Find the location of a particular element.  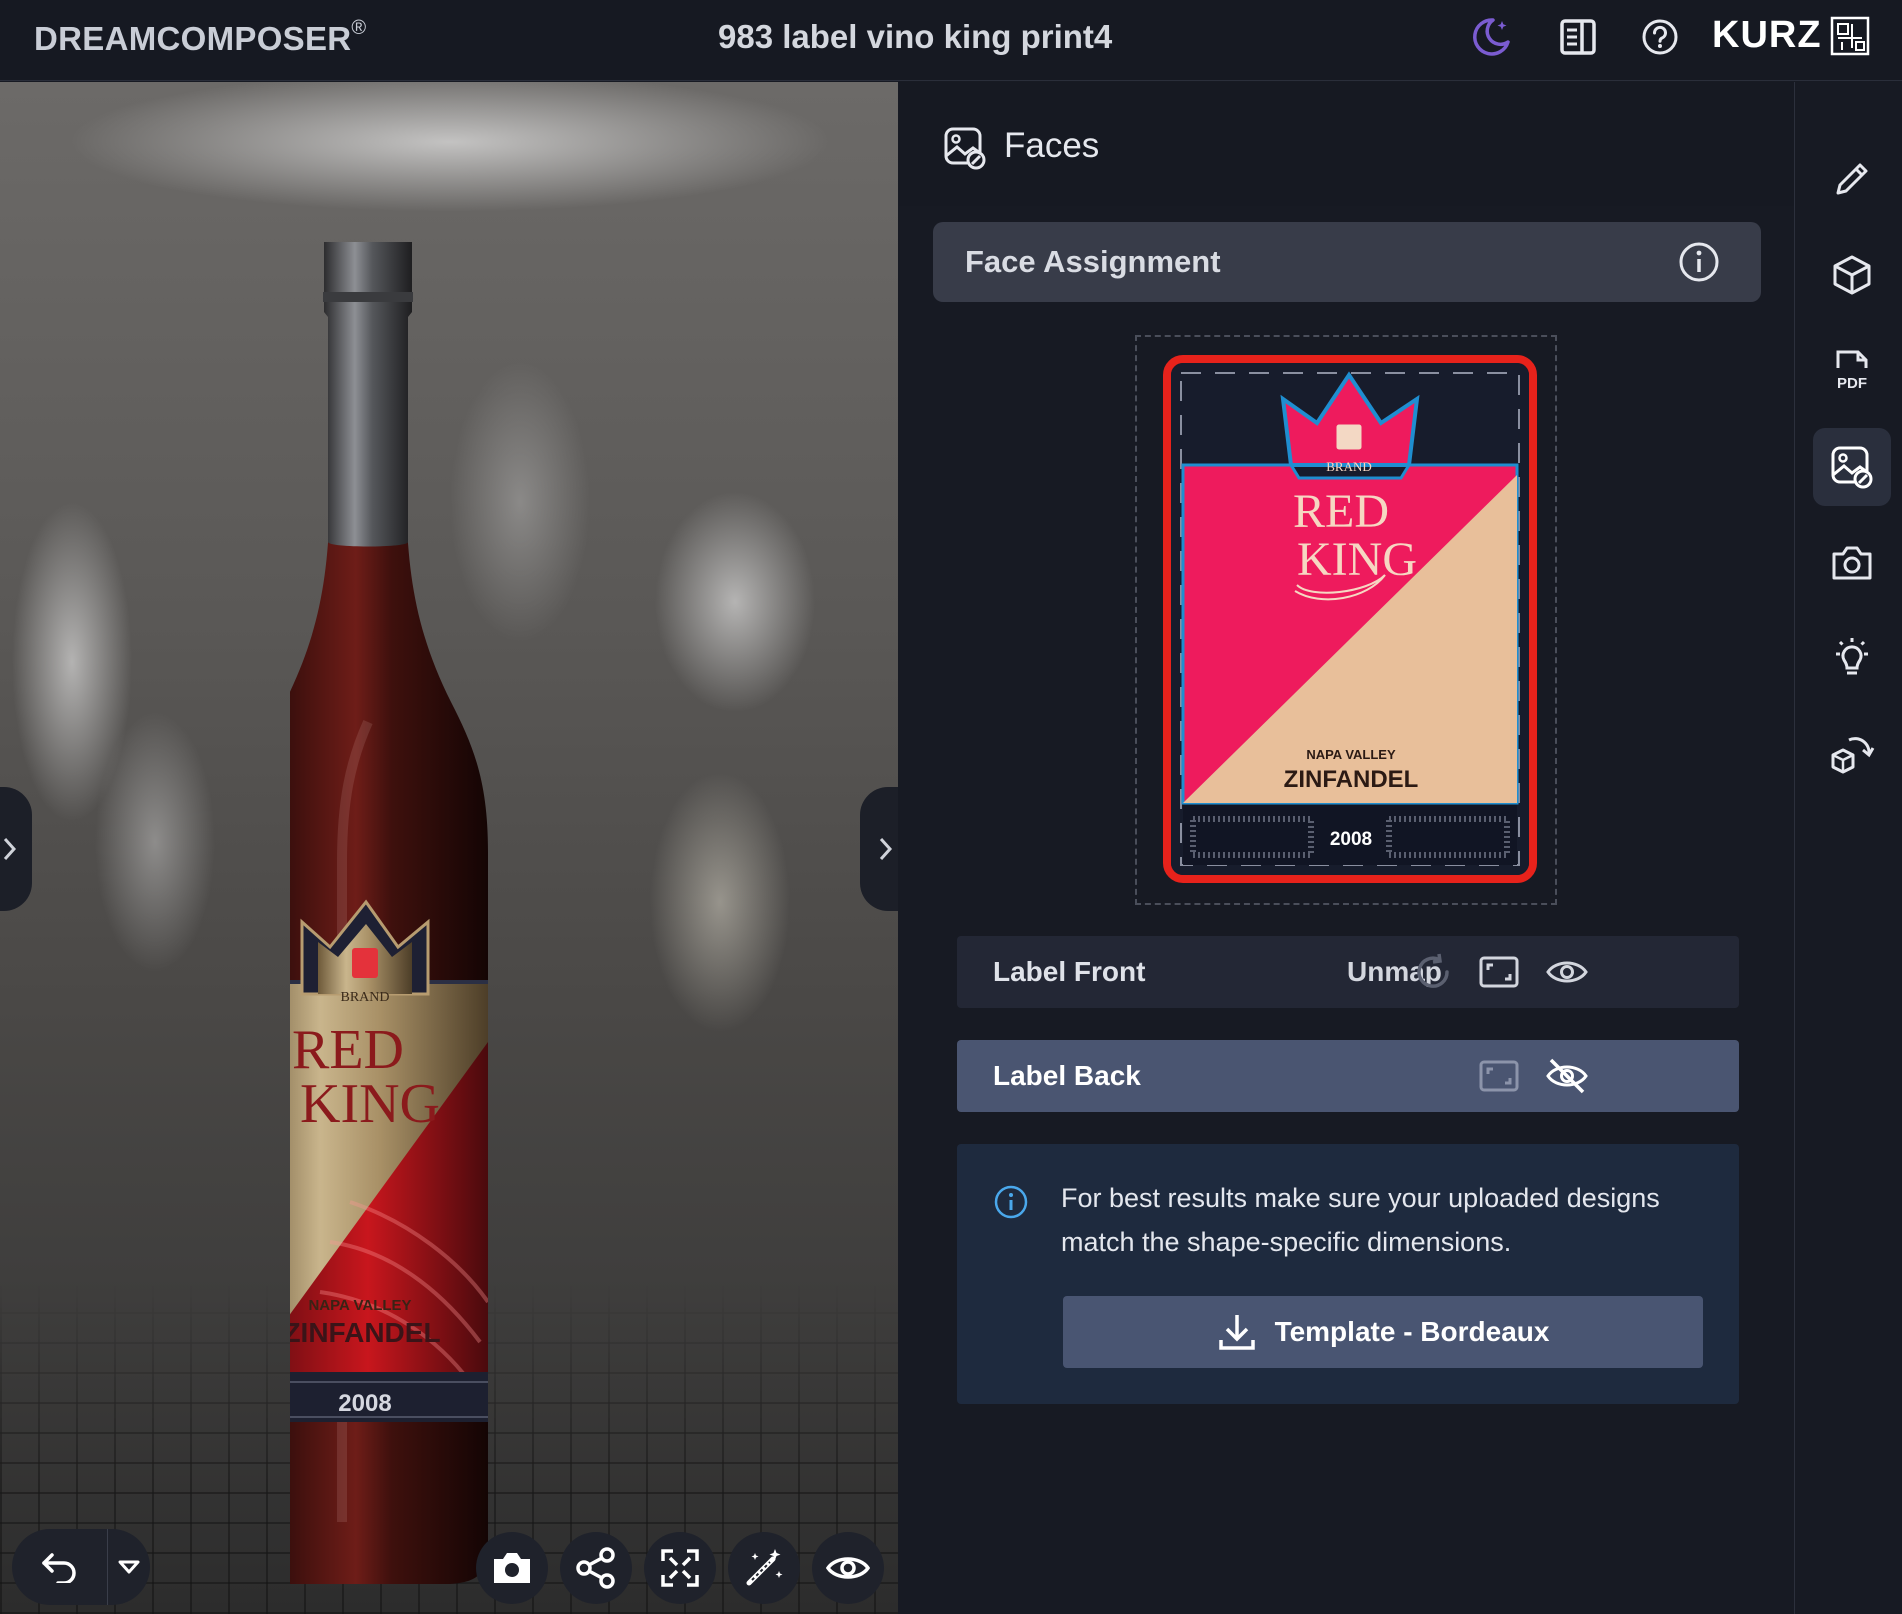

app-brand: DREAMCOMPOSER® is located at coordinates (200, 37).